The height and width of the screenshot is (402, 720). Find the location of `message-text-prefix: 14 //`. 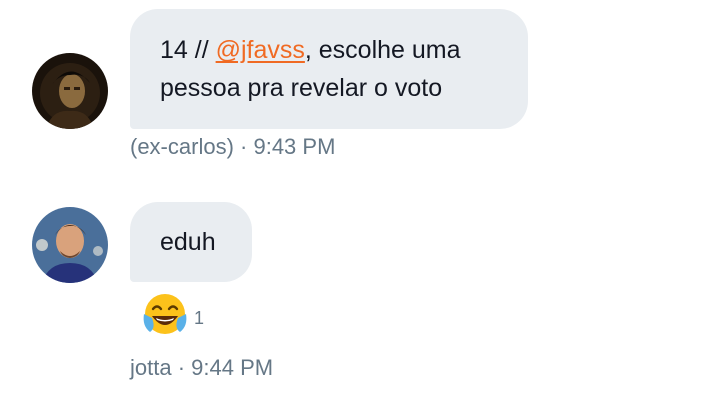

message-text-prefix: 14 // is located at coordinates (188, 50).